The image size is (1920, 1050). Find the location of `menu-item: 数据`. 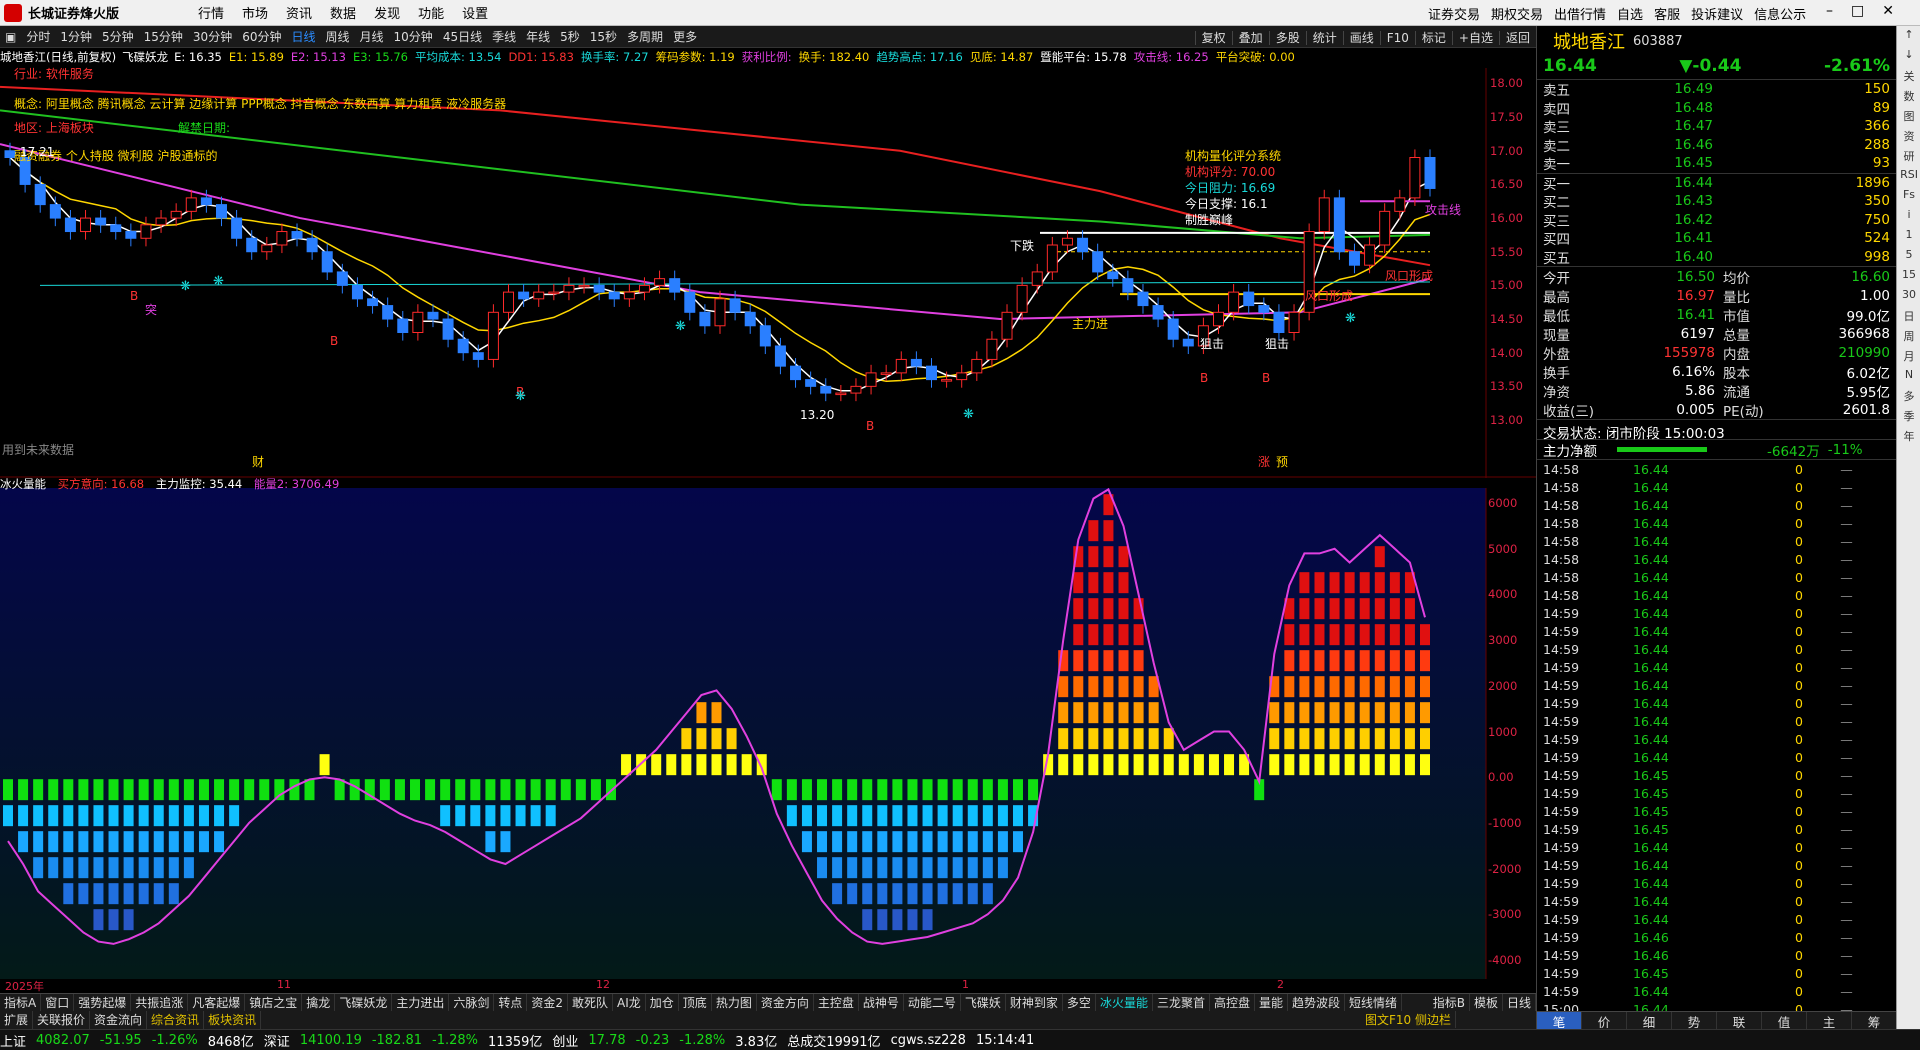

menu-item: 数据 is located at coordinates (343, 14).